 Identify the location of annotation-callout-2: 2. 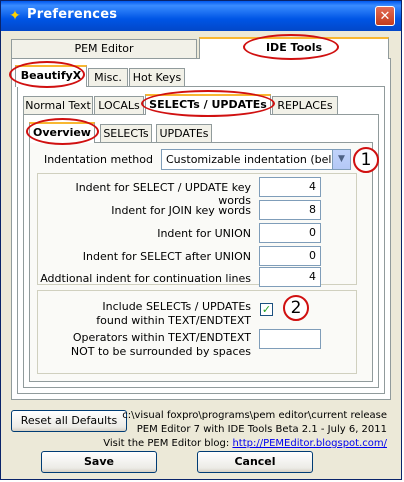
(296, 308).